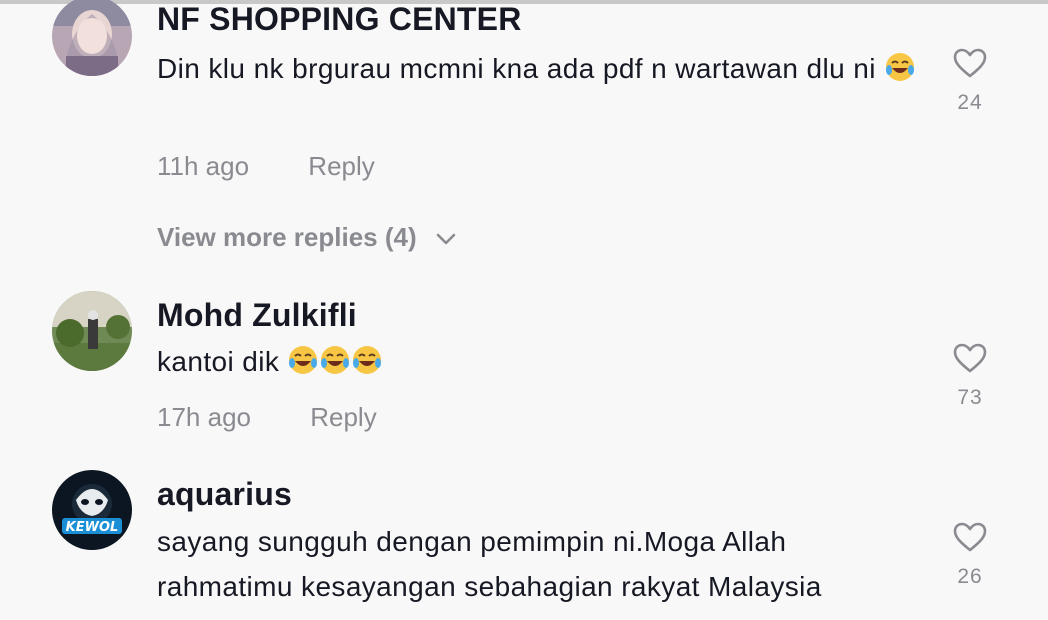 The width and height of the screenshot is (1048, 620). What do you see at coordinates (203, 166) in the screenshot?
I see `comment-timestamp: 11h ago` at bounding box center [203, 166].